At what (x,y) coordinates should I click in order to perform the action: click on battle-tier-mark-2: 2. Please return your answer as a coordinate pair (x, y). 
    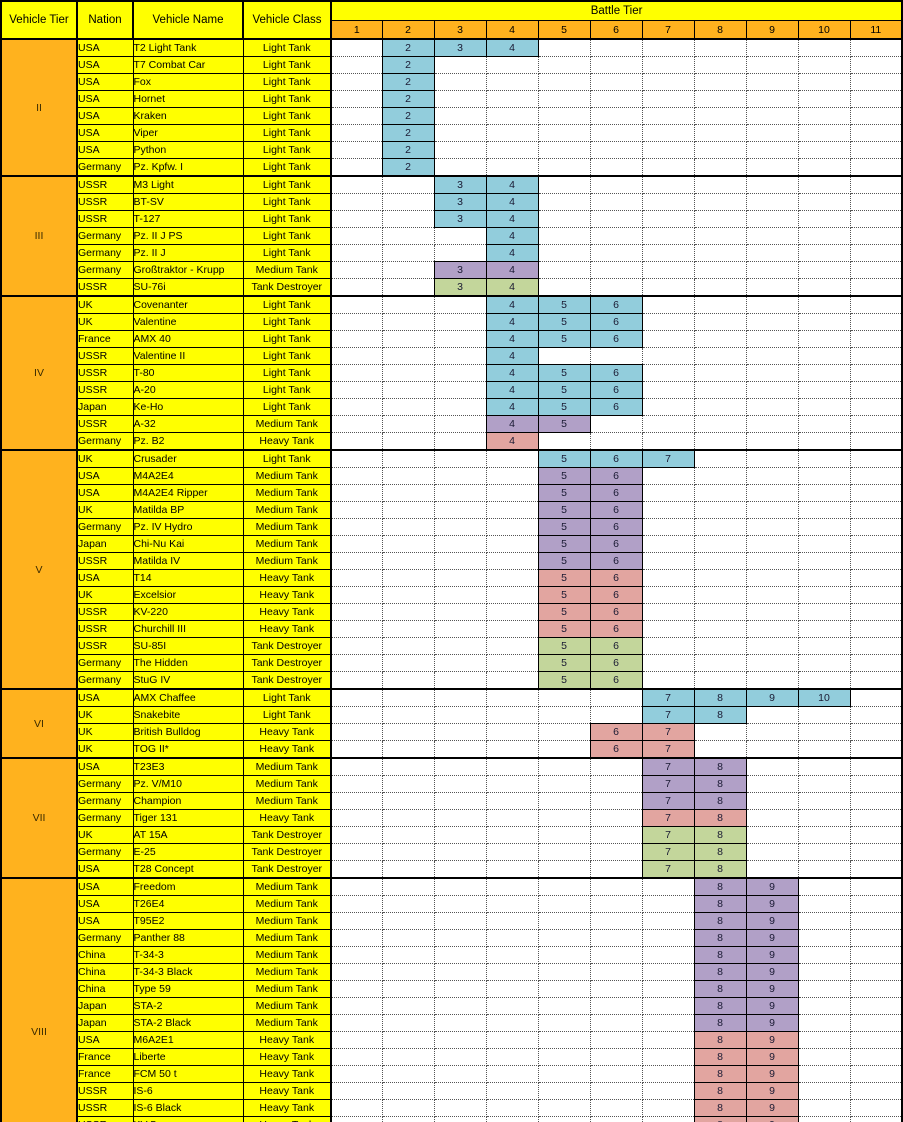
    Looking at the image, I should click on (408, 47).